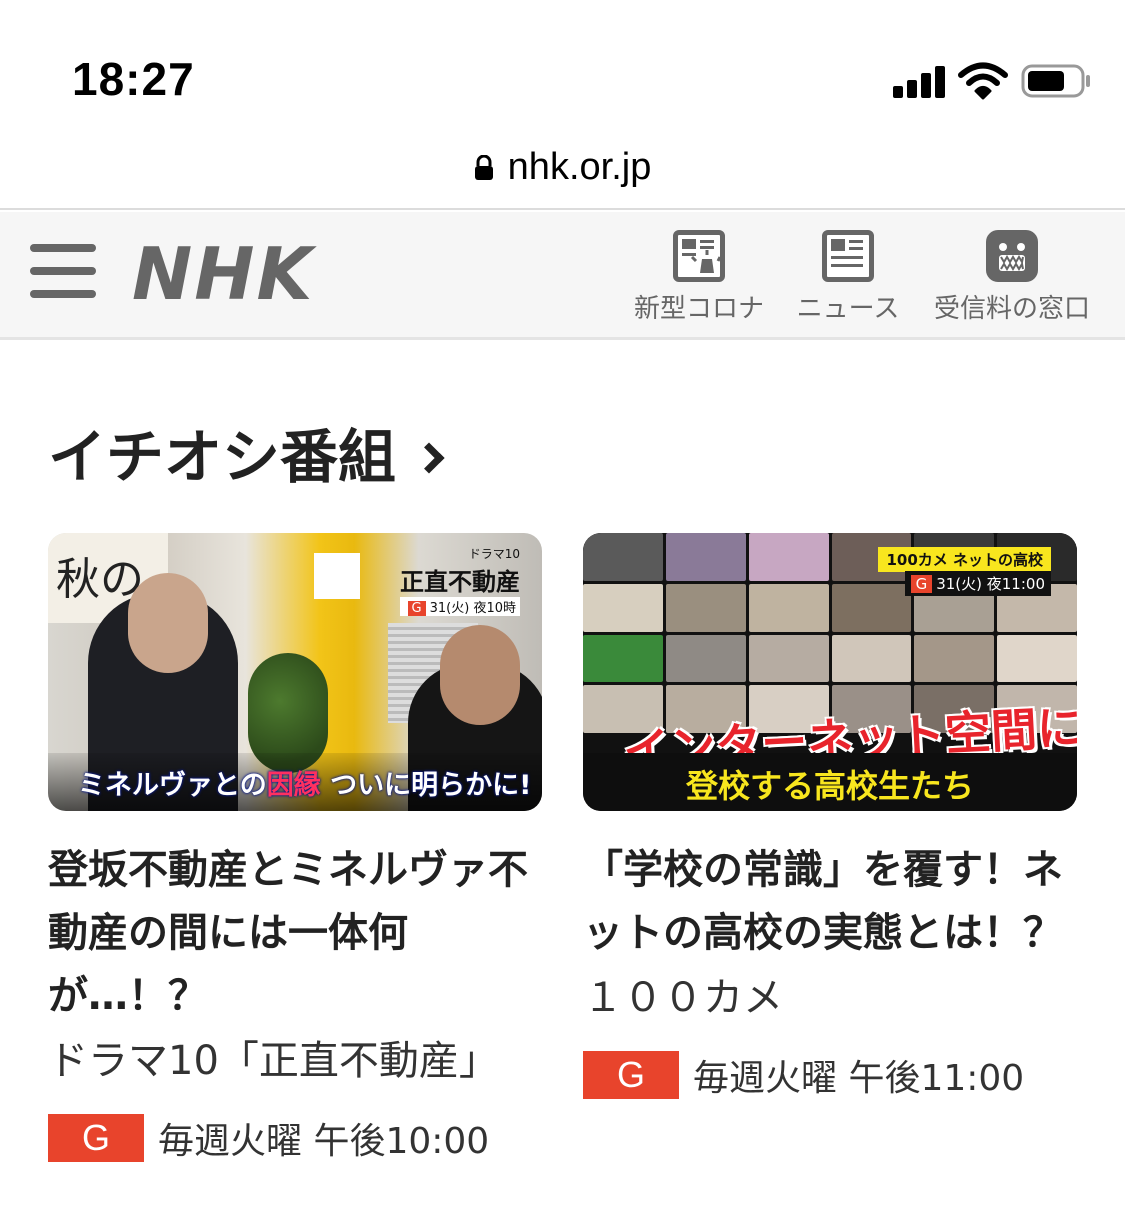  Describe the element at coordinates (859, 1078) in the screenshot. I see `broadcast-schedule: 毎週火曜 午後11:00` at that location.